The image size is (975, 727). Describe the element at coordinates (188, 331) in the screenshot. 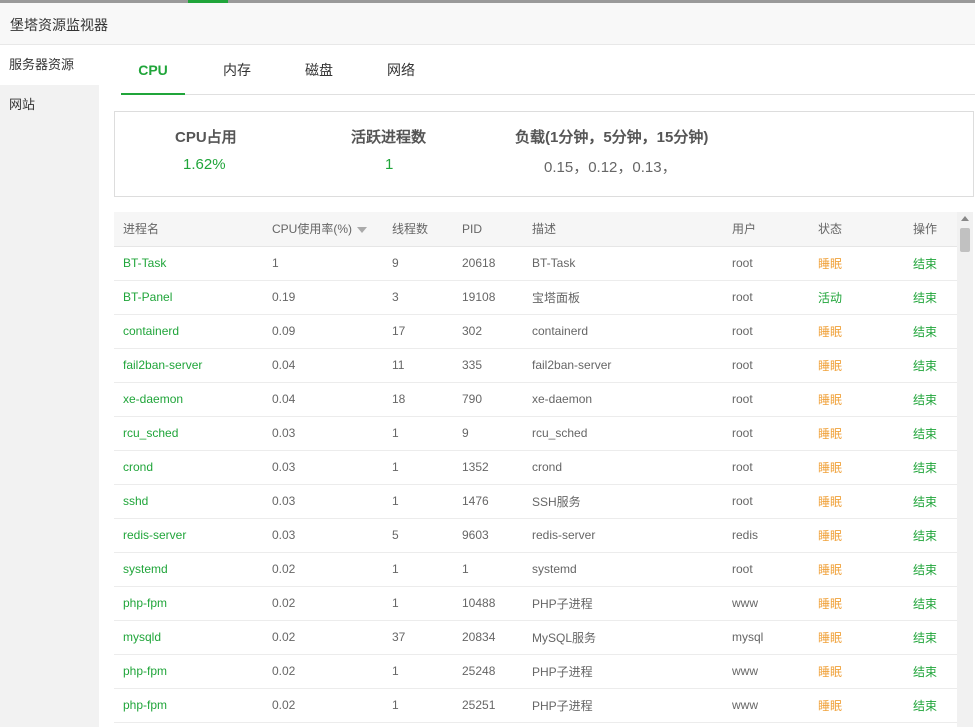

I see `cell-process-name: containerd` at that location.